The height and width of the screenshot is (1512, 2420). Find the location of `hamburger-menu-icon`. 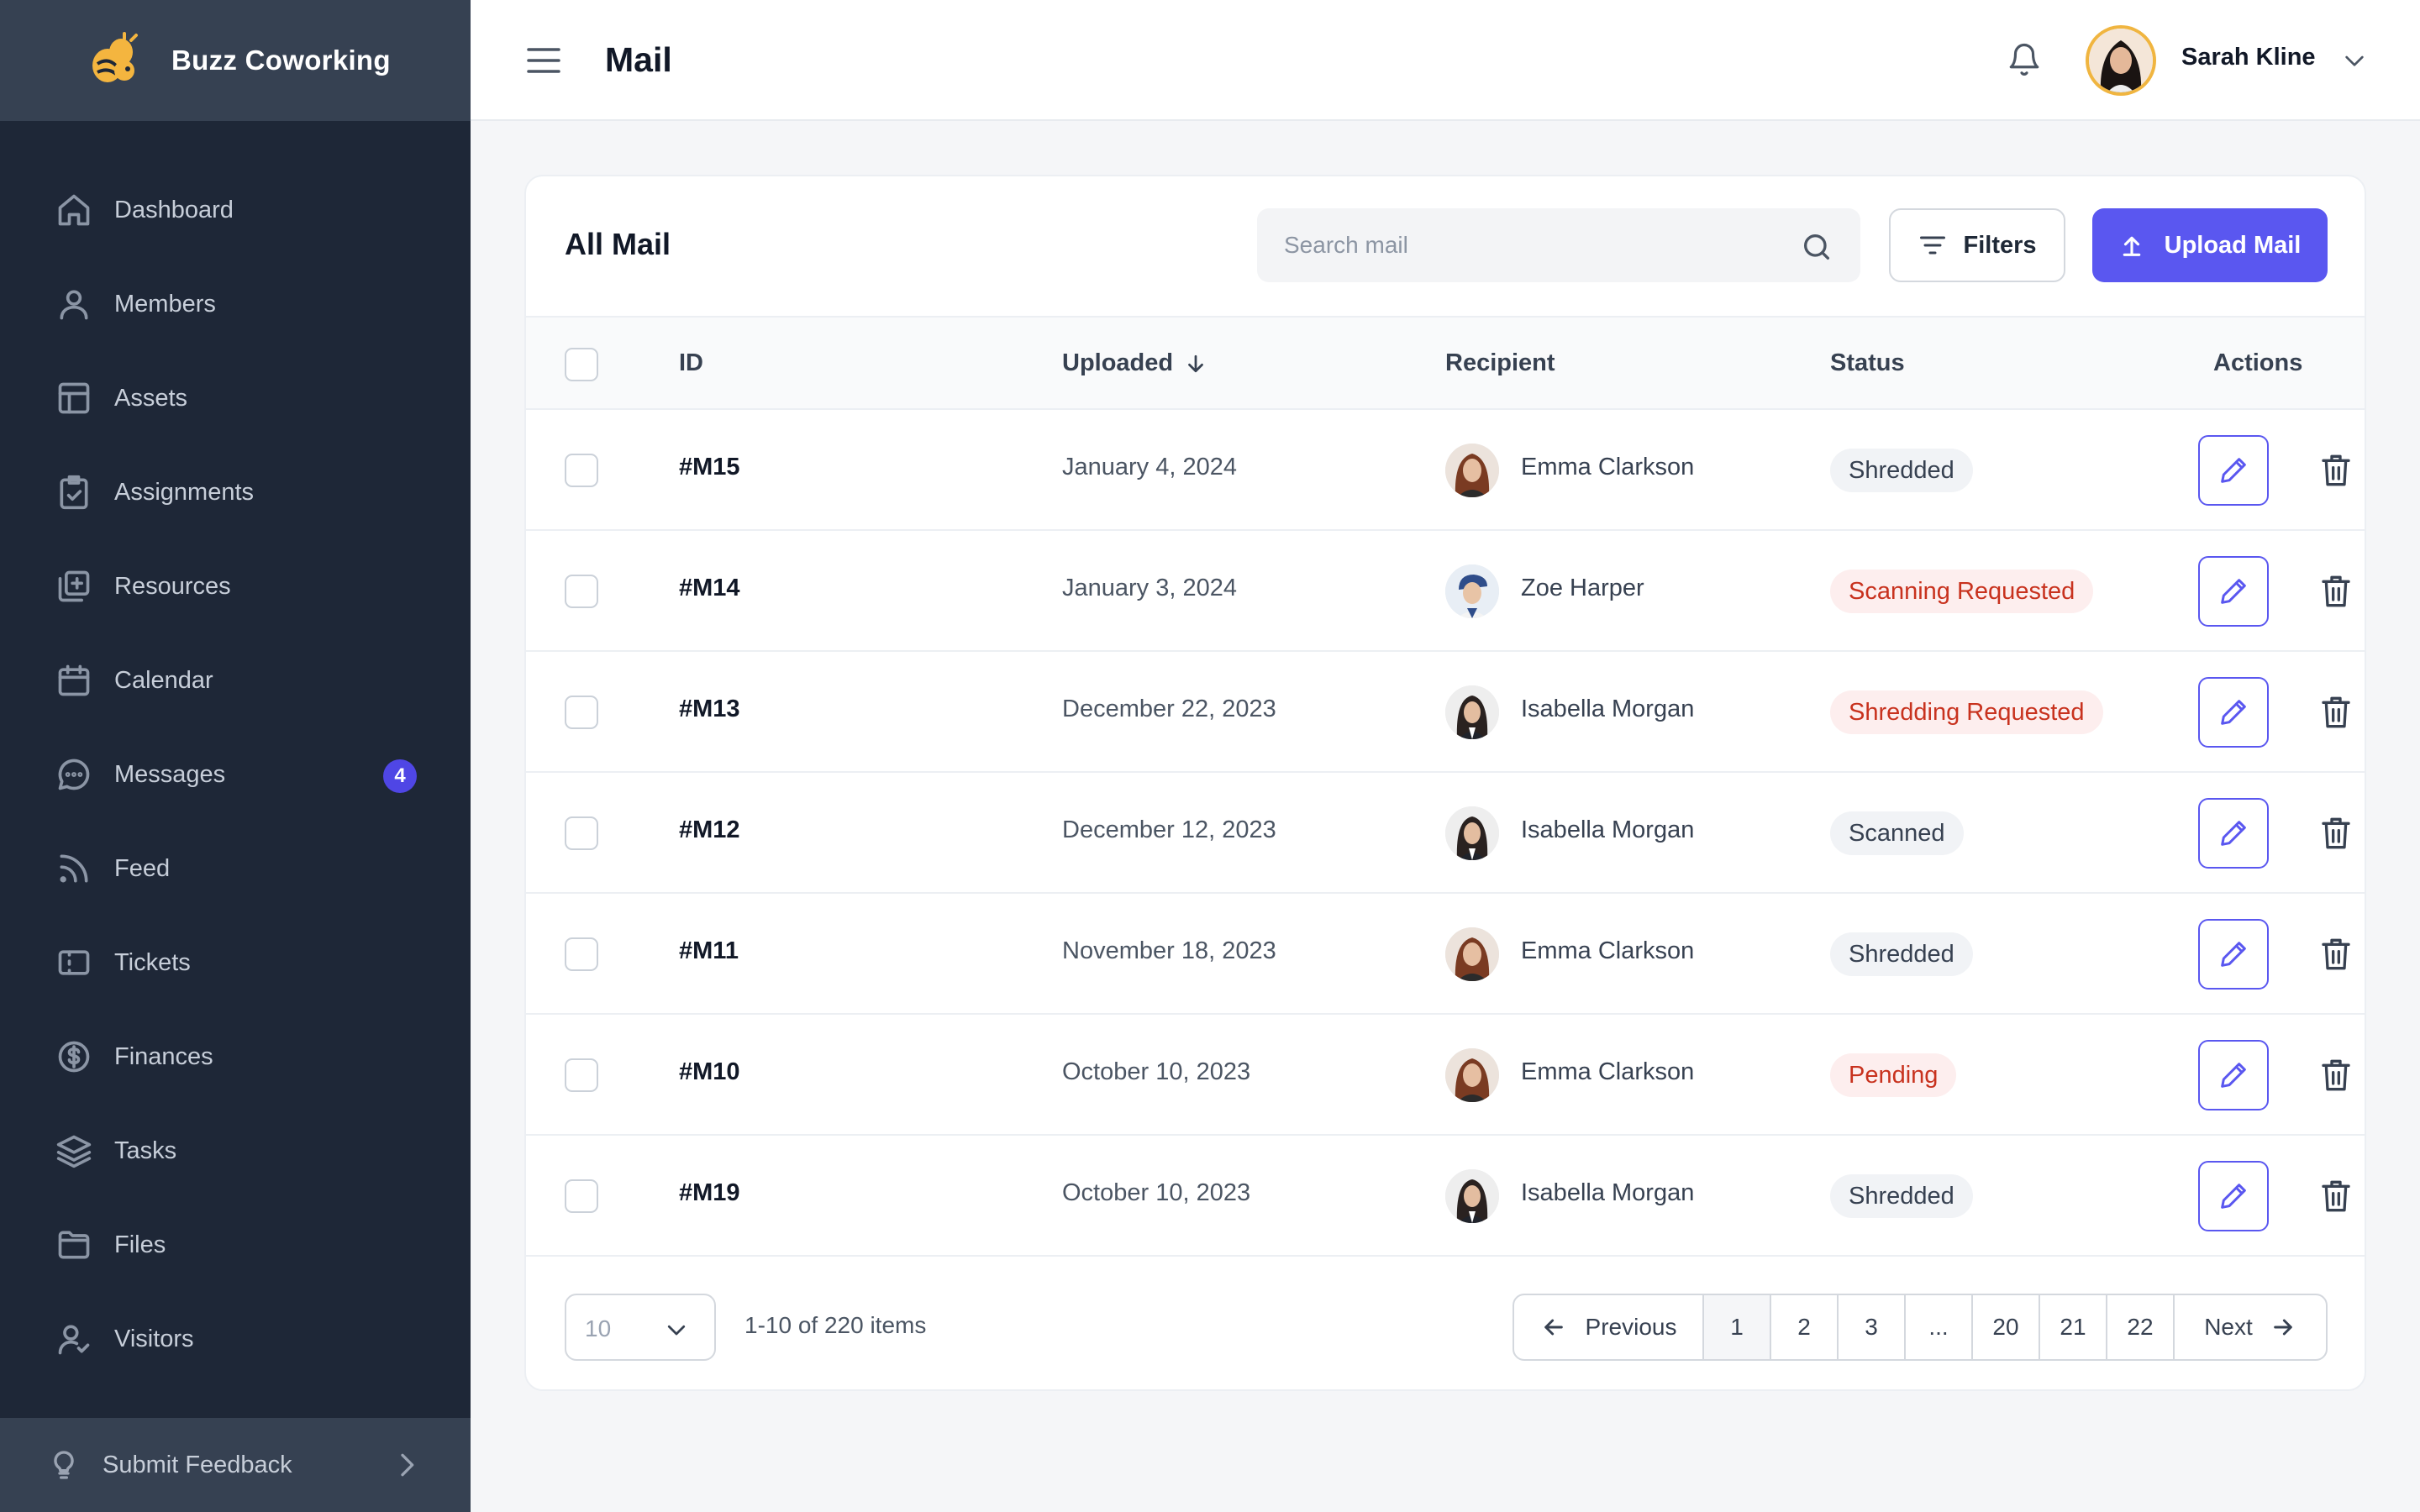

hamburger-menu-icon is located at coordinates (543, 60).